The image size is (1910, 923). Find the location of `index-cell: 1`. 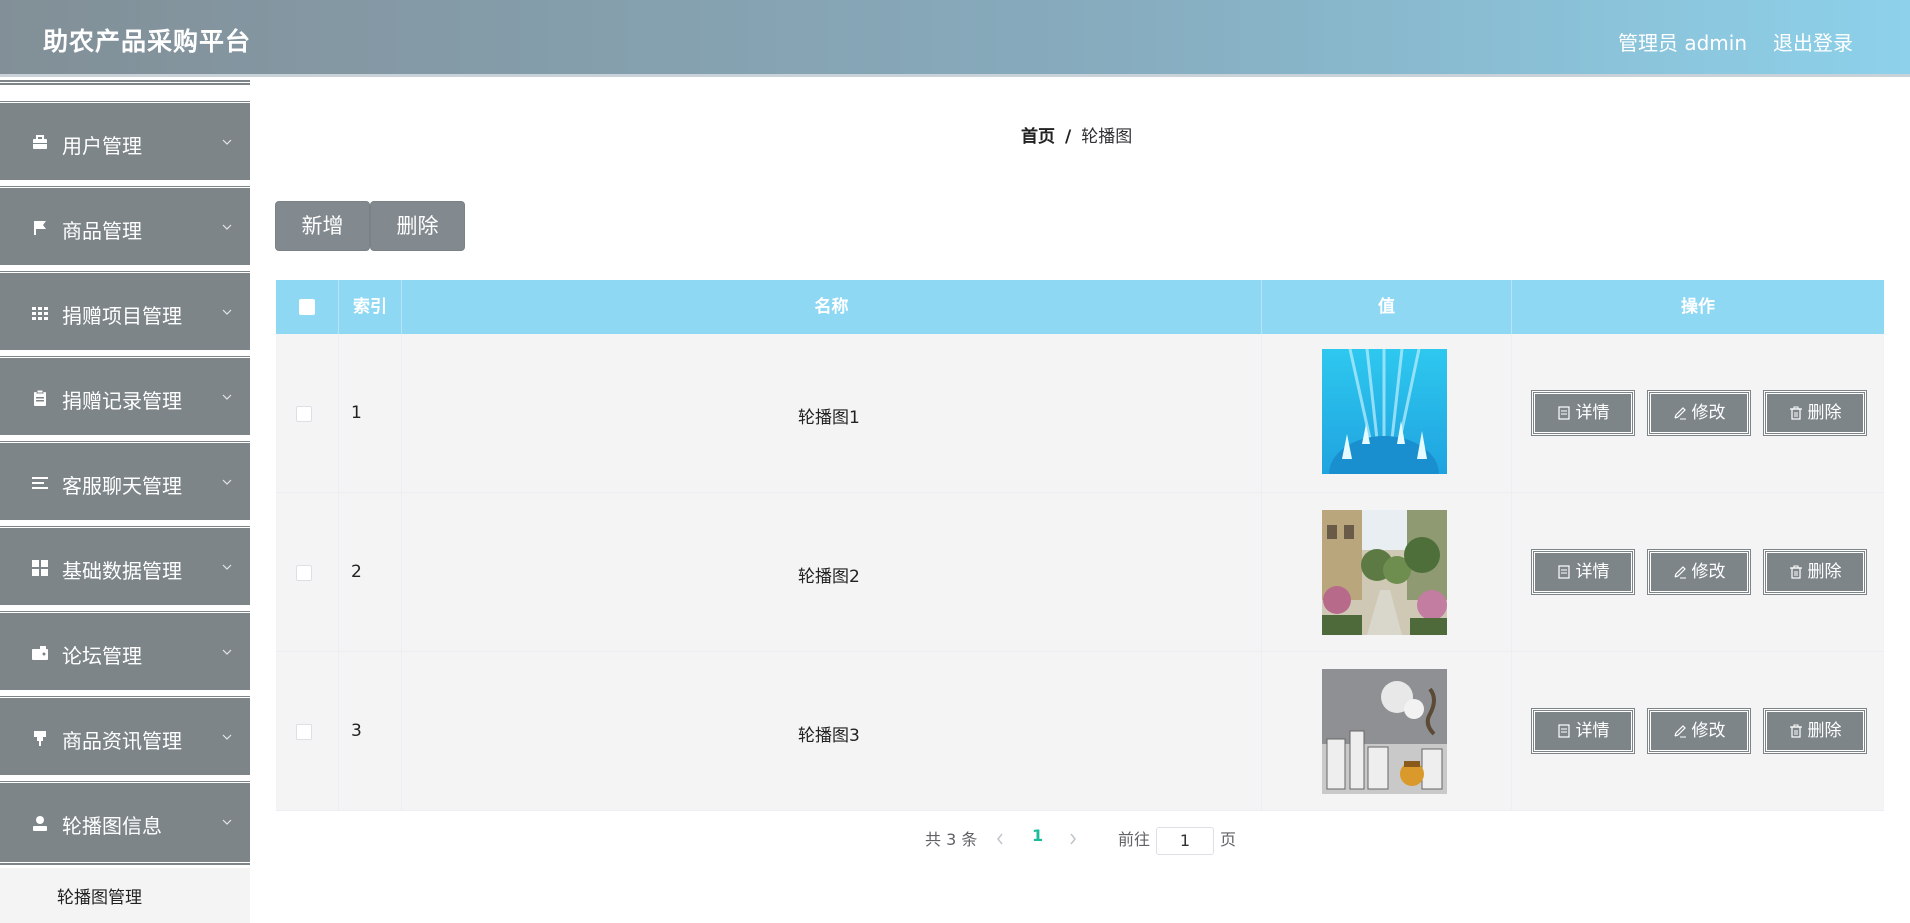

index-cell: 1 is located at coordinates (370, 413).